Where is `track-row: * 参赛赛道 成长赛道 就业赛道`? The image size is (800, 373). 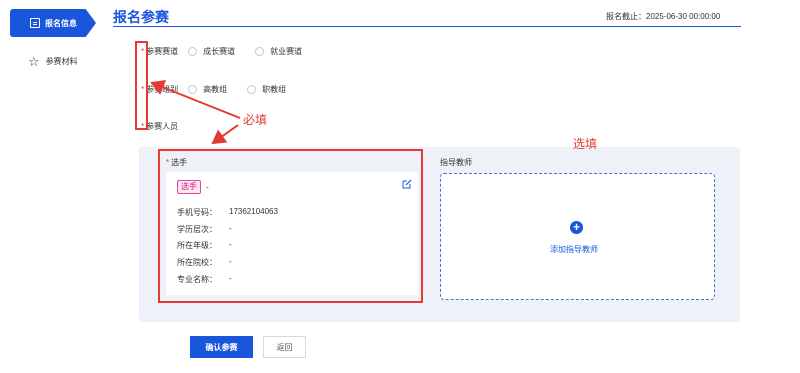 track-row: * 参赛赛道 成长赛道 就业赛道 is located at coordinates (221, 51).